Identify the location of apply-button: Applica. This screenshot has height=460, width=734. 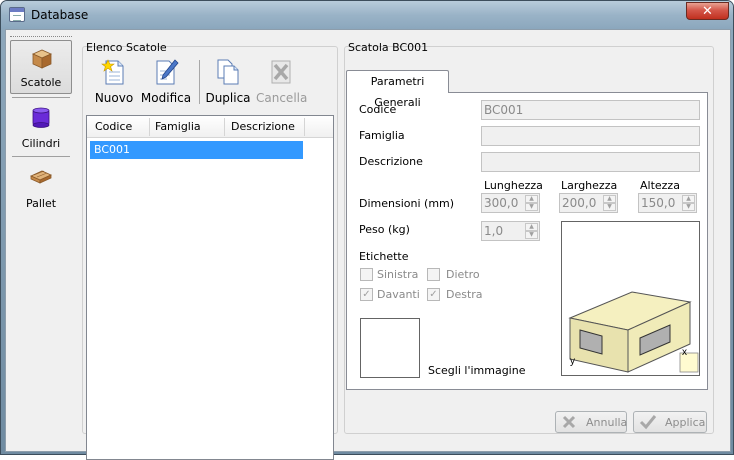
(670, 422).